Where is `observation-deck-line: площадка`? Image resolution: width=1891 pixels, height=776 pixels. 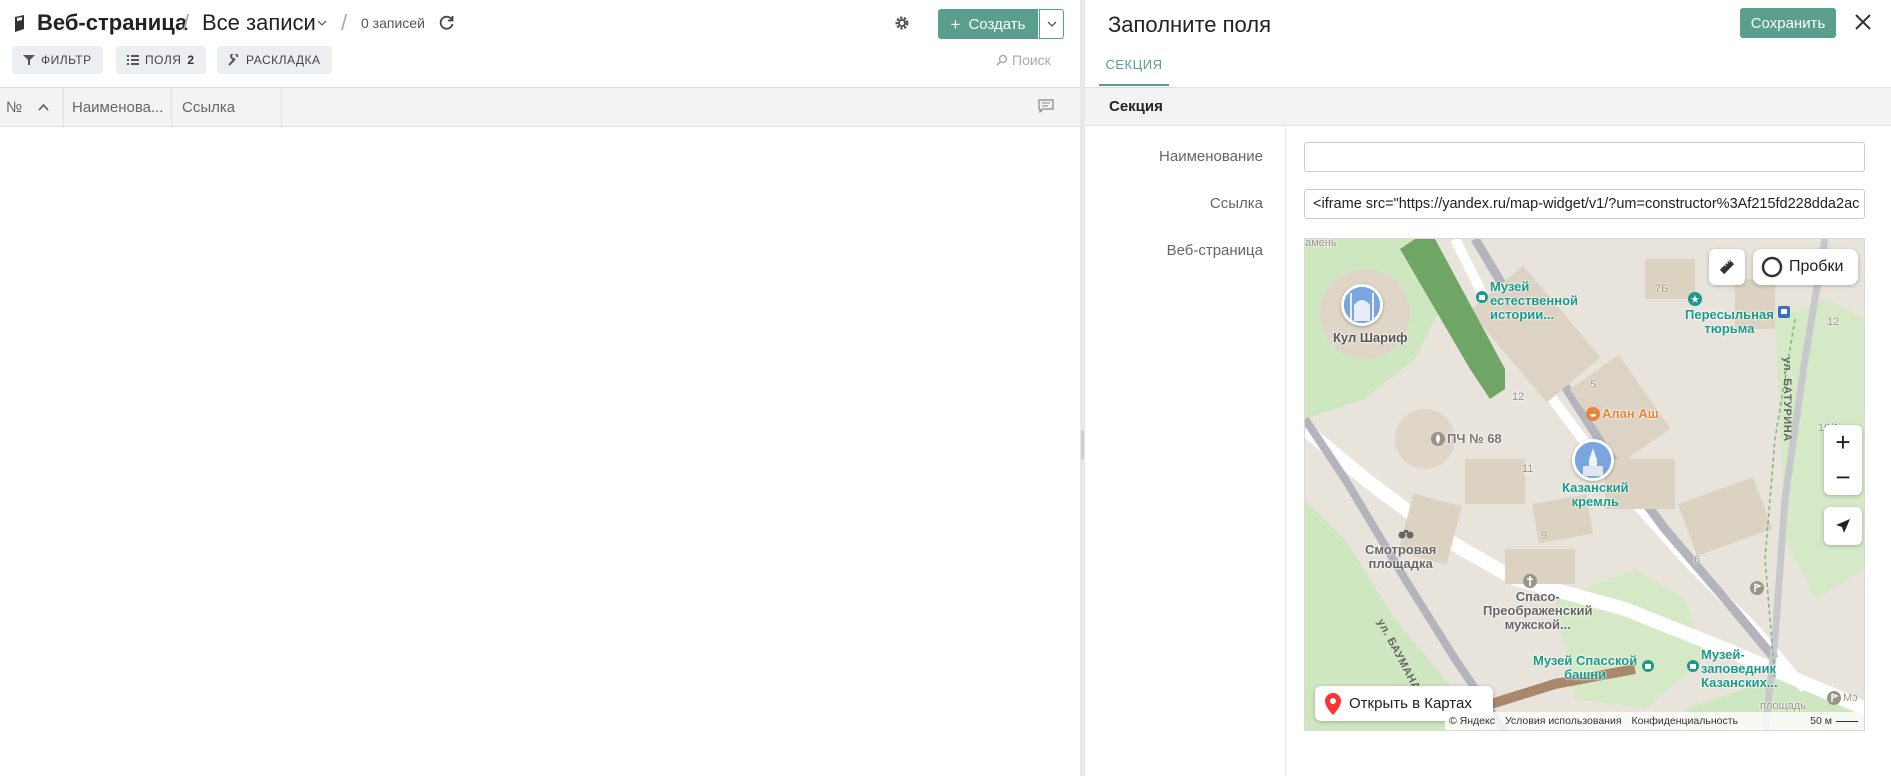
observation-deck-line: площадка is located at coordinates (1400, 563).